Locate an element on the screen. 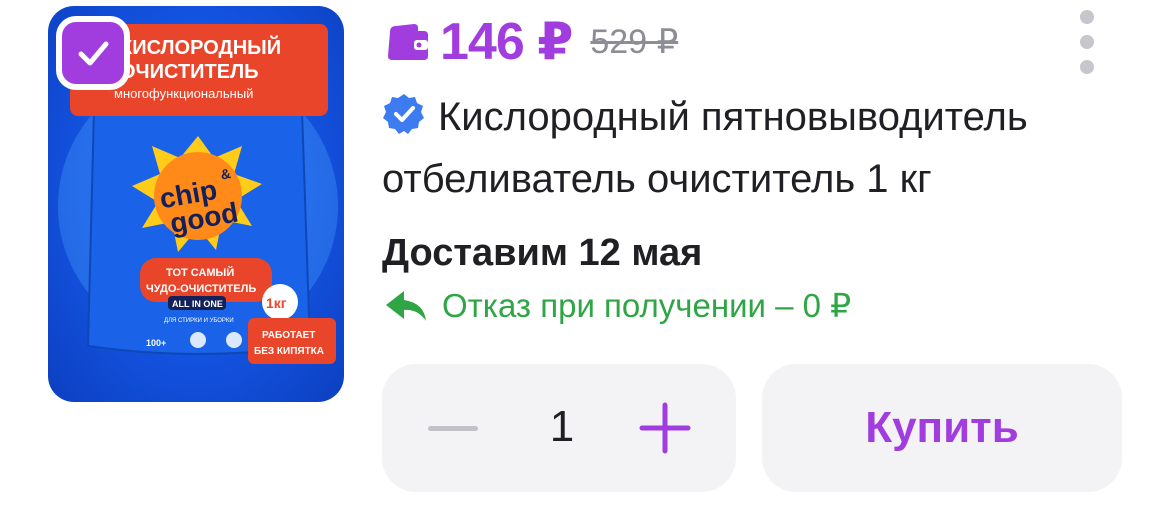  select-checkbox is located at coordinates (93, 53).